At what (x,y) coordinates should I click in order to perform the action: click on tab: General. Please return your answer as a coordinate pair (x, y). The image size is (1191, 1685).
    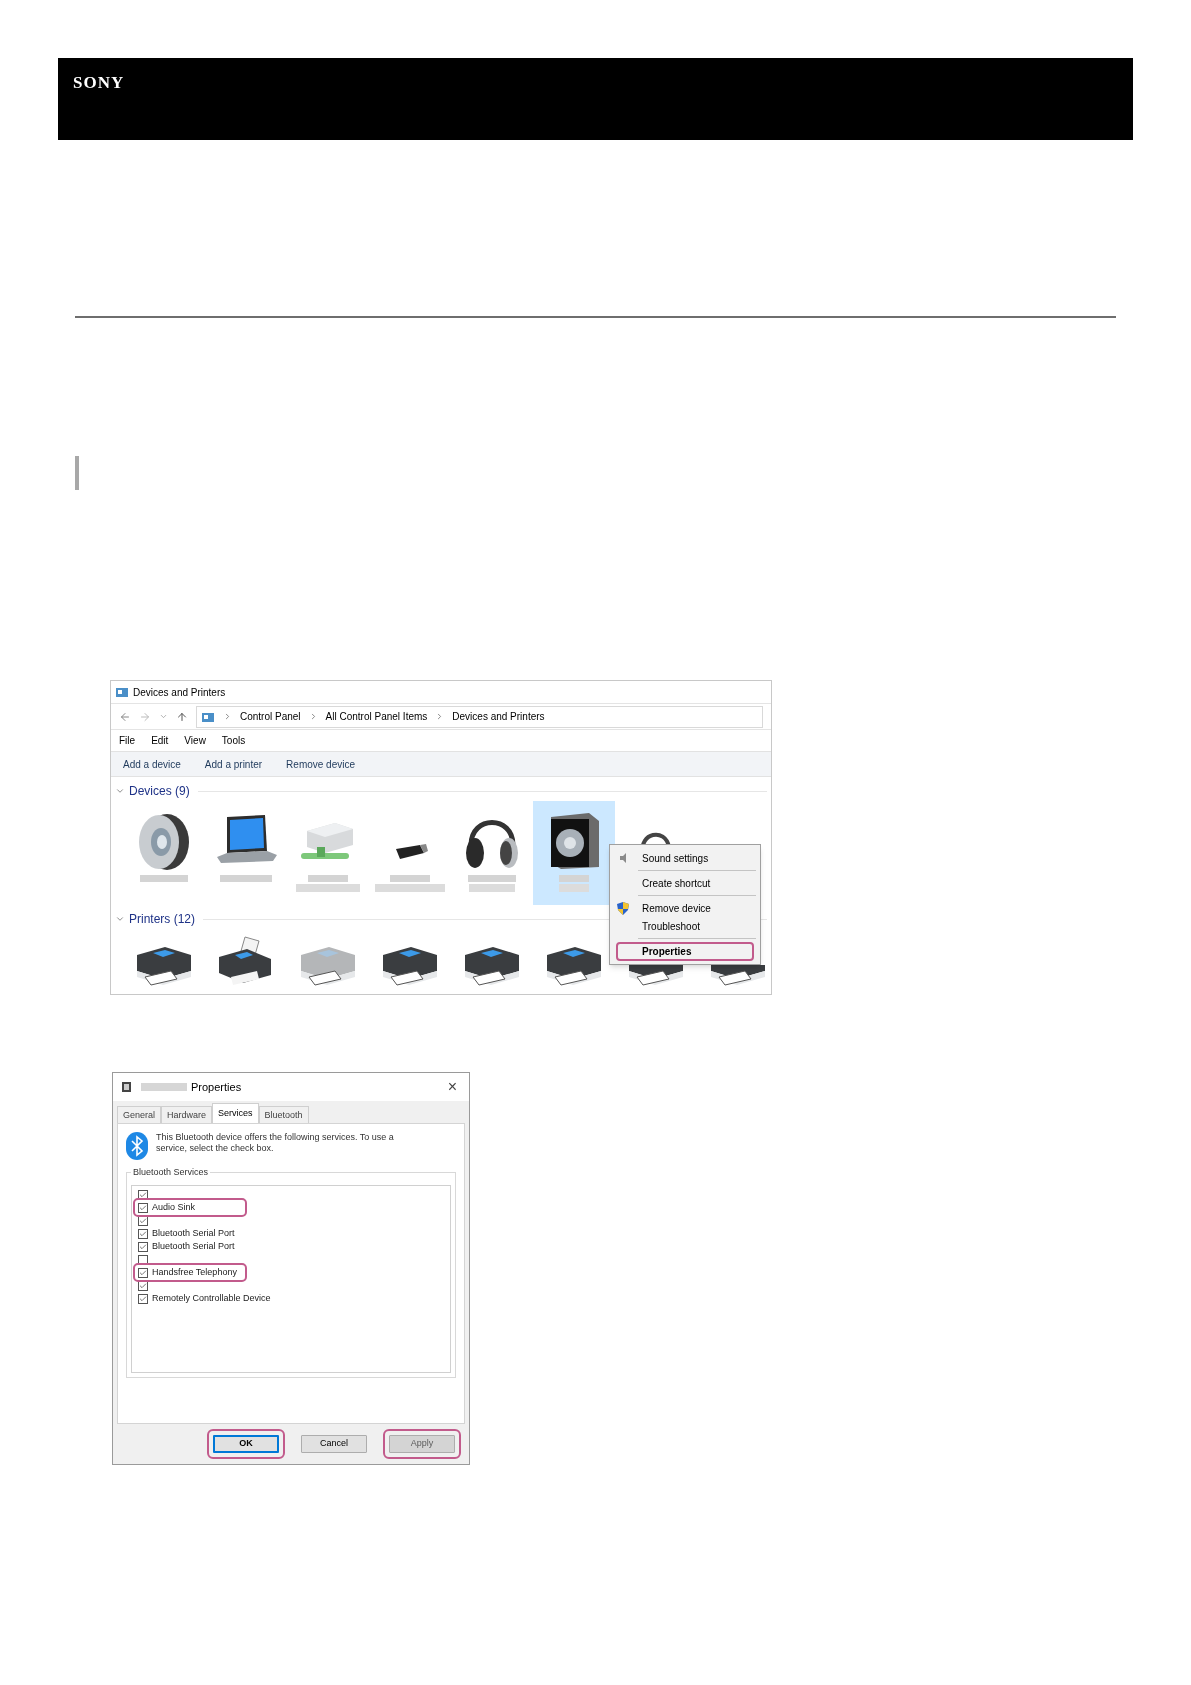
    Looking at the image, I should click on (139, 1114).